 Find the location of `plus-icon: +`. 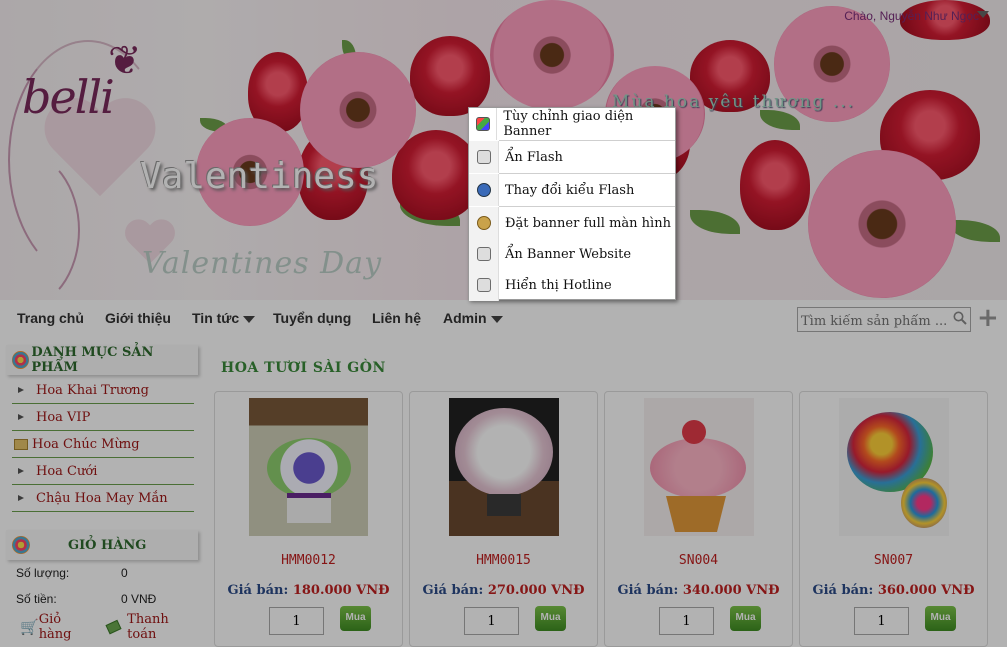

plus-icon: + is located at coordinates (988, 318).